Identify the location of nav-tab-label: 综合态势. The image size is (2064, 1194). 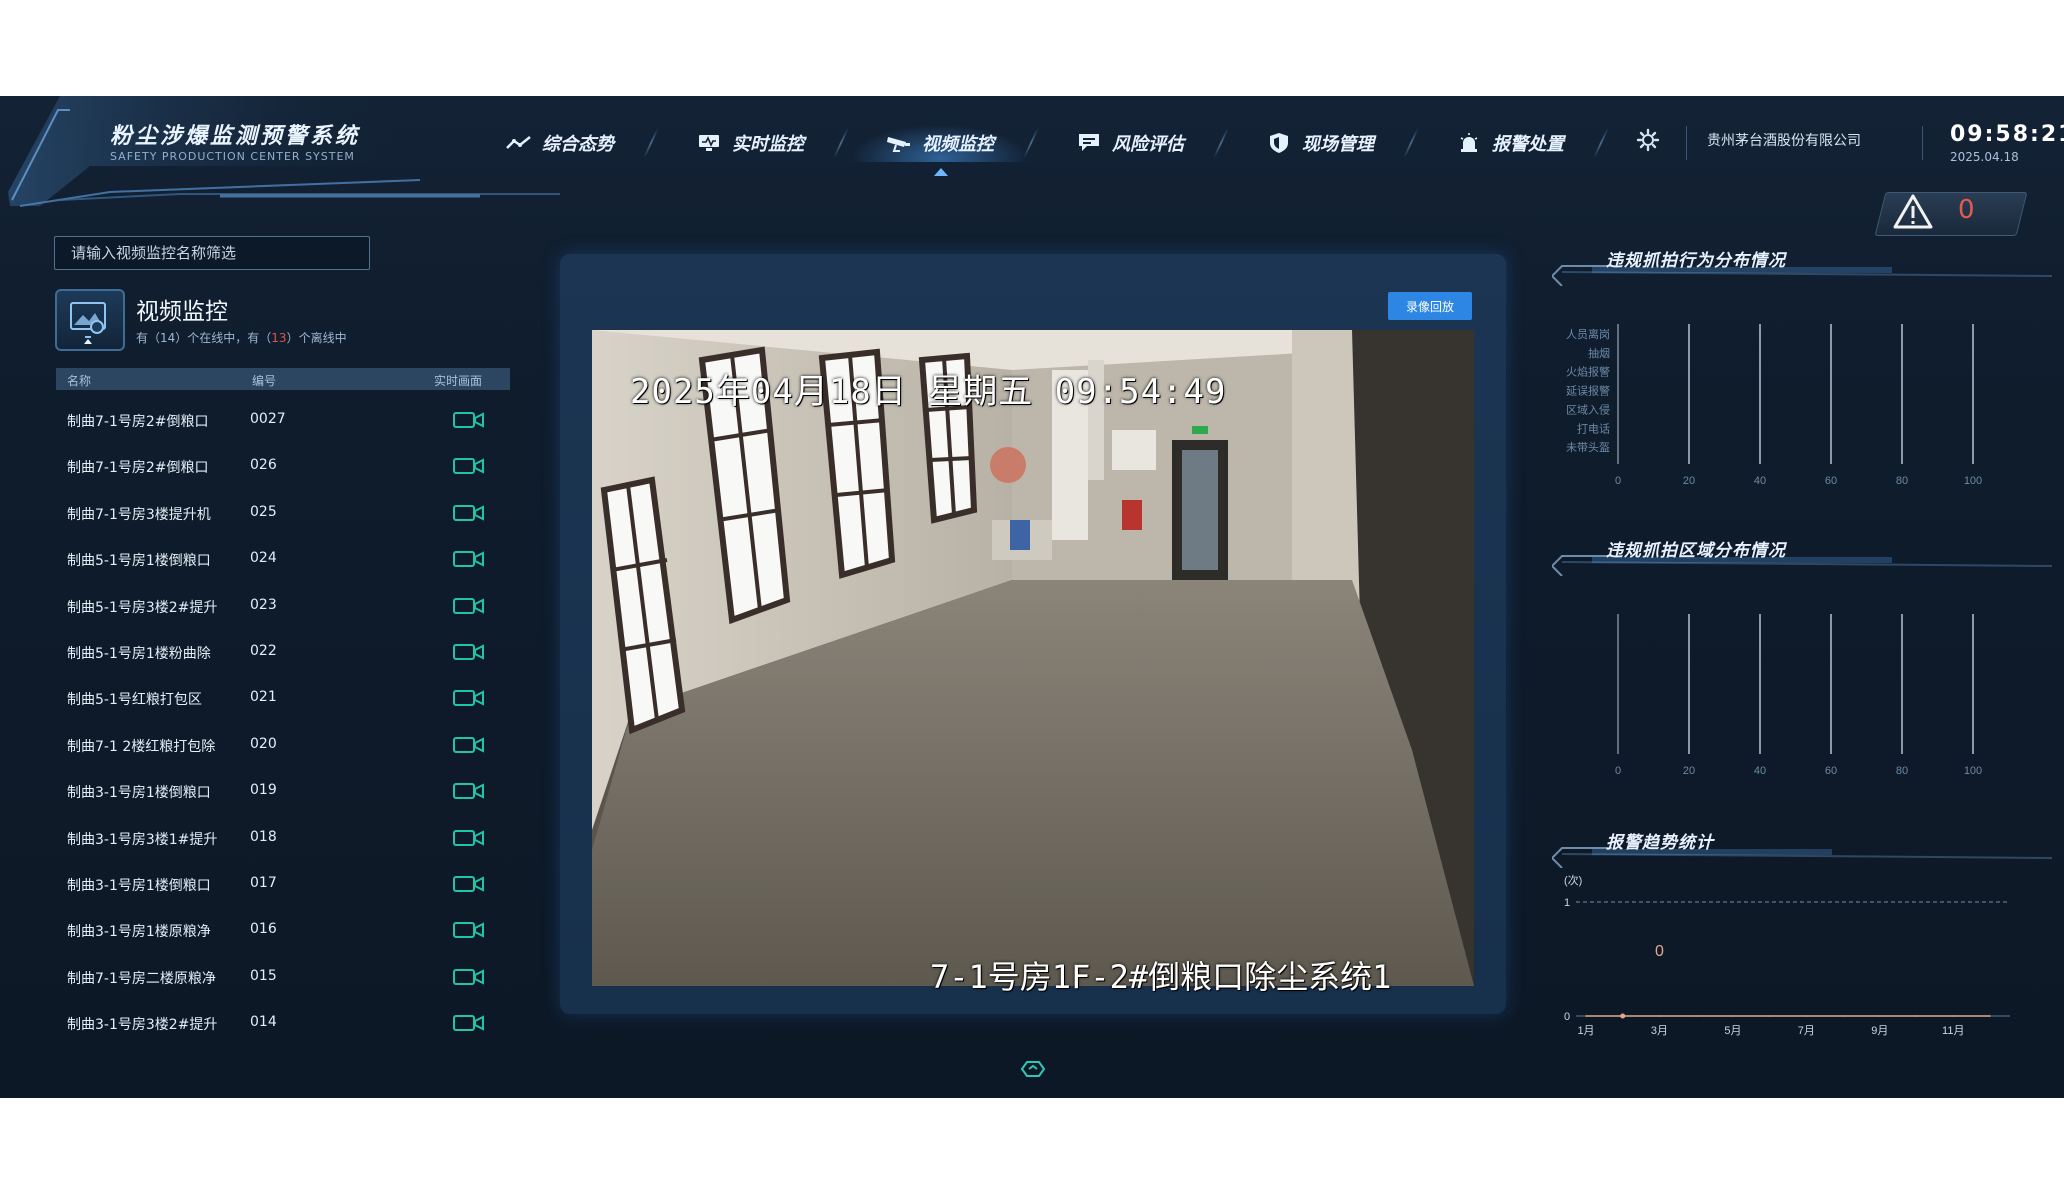
(578, 144).